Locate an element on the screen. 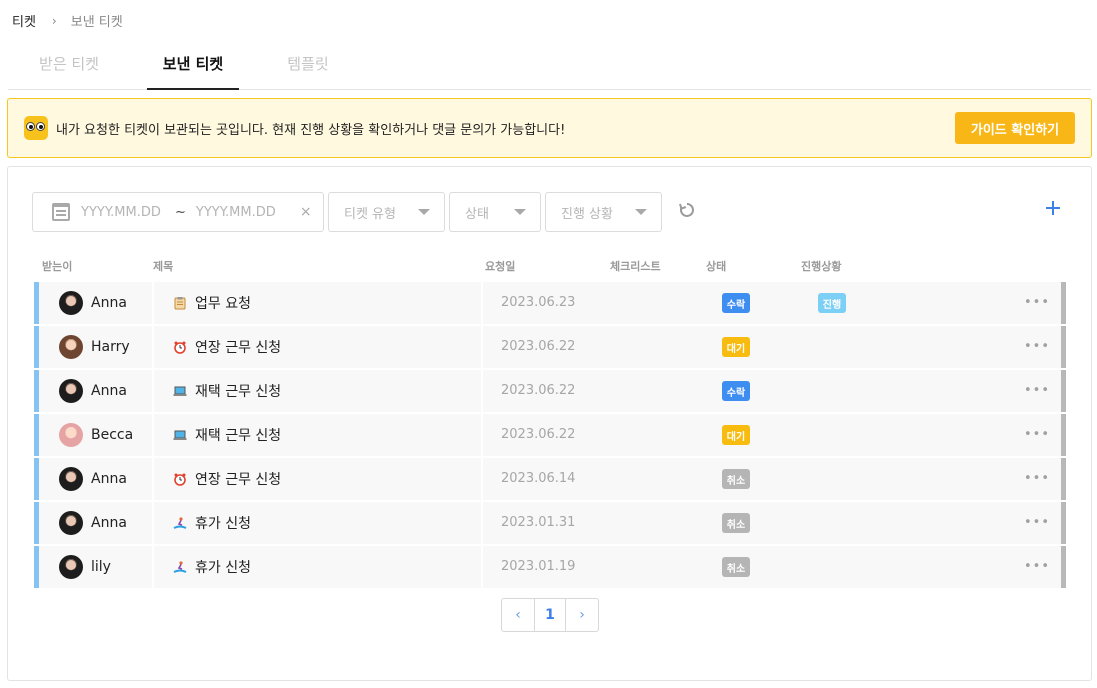  request-date: 2023.01.19 is located at coordinates (538, 566).